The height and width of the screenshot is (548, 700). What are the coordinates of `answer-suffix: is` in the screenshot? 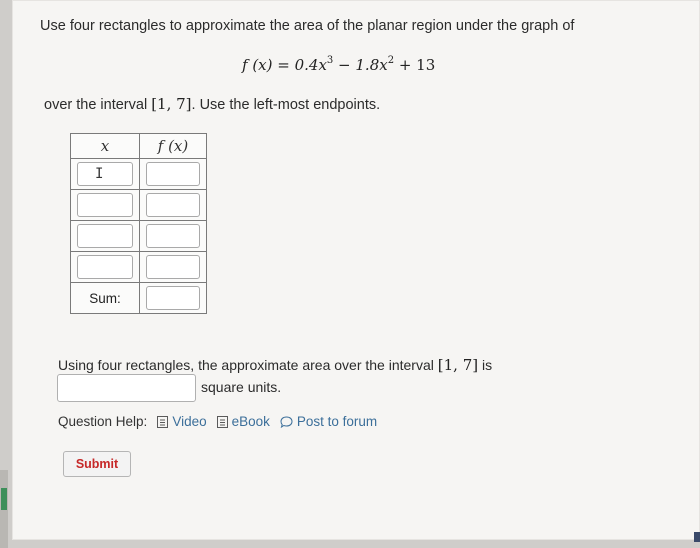 It's located at (485, 365).